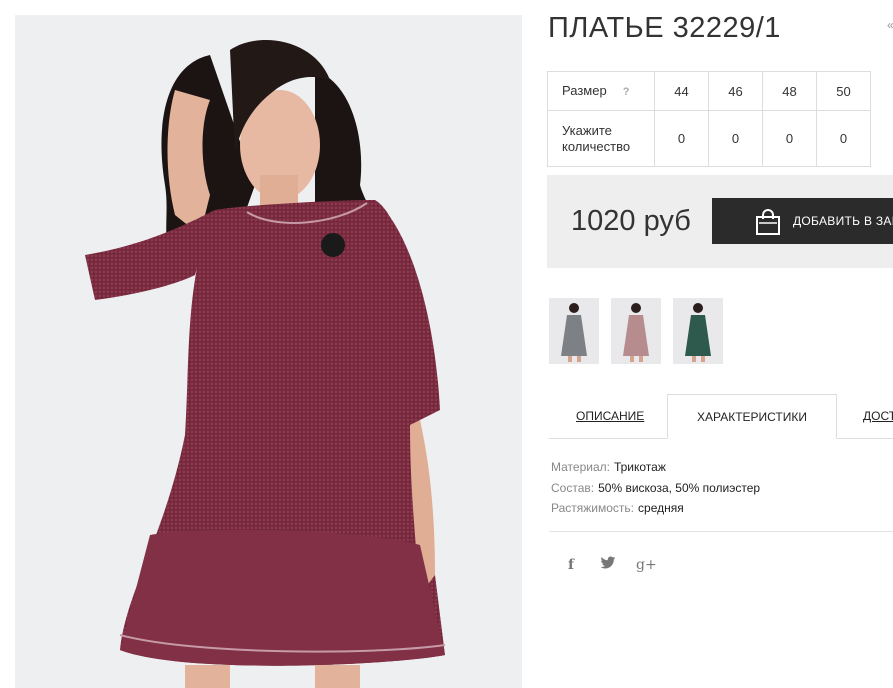 The width and height of the screenshot is (893, 688). Describe the element at coordinates (768, 222) in the screenshot. I see `shopping-bag-icon` at that location.